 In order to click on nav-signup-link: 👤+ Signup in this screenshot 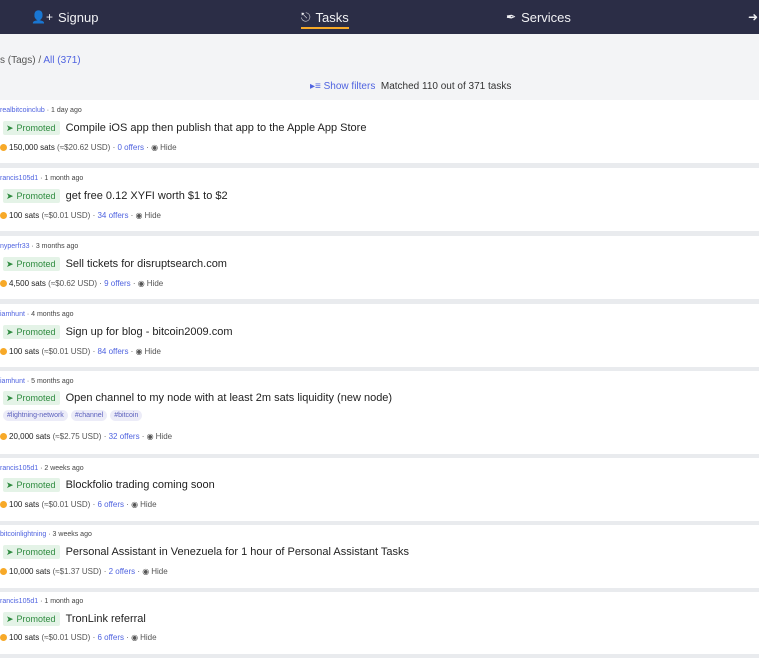, I will do `click(64, 17)`.